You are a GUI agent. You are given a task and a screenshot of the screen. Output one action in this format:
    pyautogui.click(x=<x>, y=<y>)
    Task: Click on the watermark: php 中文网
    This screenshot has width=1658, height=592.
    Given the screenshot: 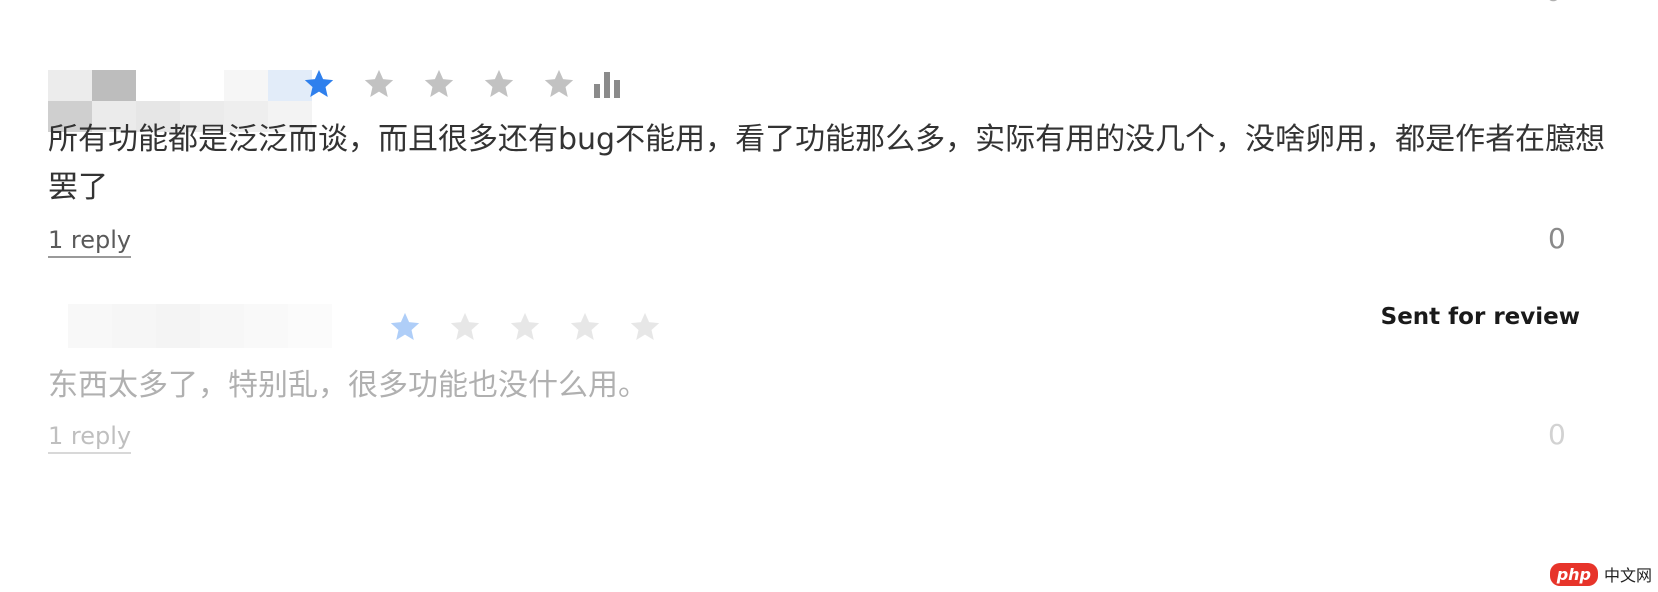 What is the action you would take?
    pyautogui.click(x=1600, y=574)
    